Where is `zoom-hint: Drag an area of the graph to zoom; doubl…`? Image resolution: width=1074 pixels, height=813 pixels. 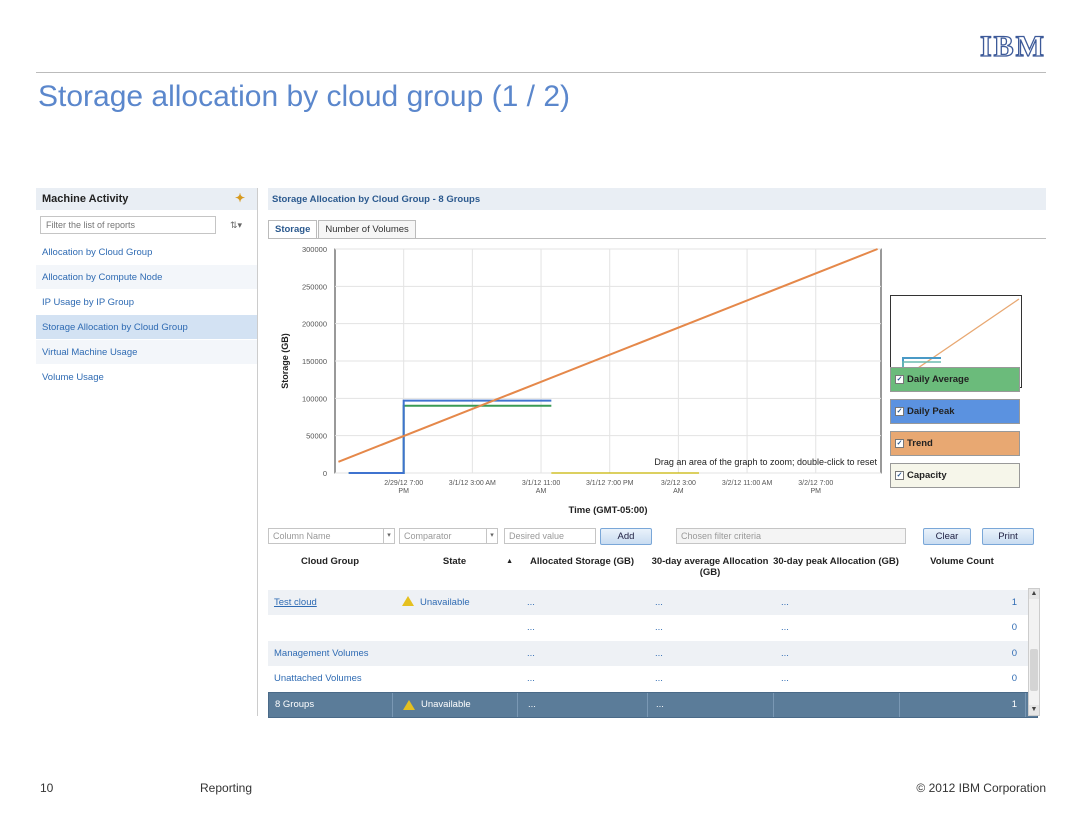 zoom-hint: Drag an area of the graph to zoom; doubl… is located at coordinates (765, 462).